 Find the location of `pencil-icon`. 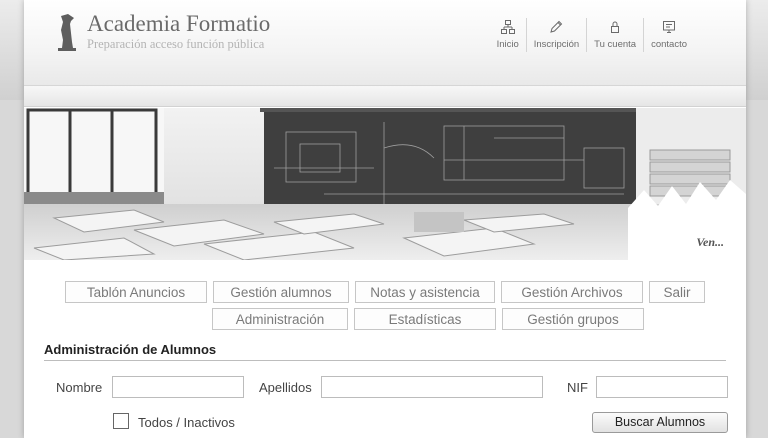

pencil-icon is located at coordinates (556, 26).